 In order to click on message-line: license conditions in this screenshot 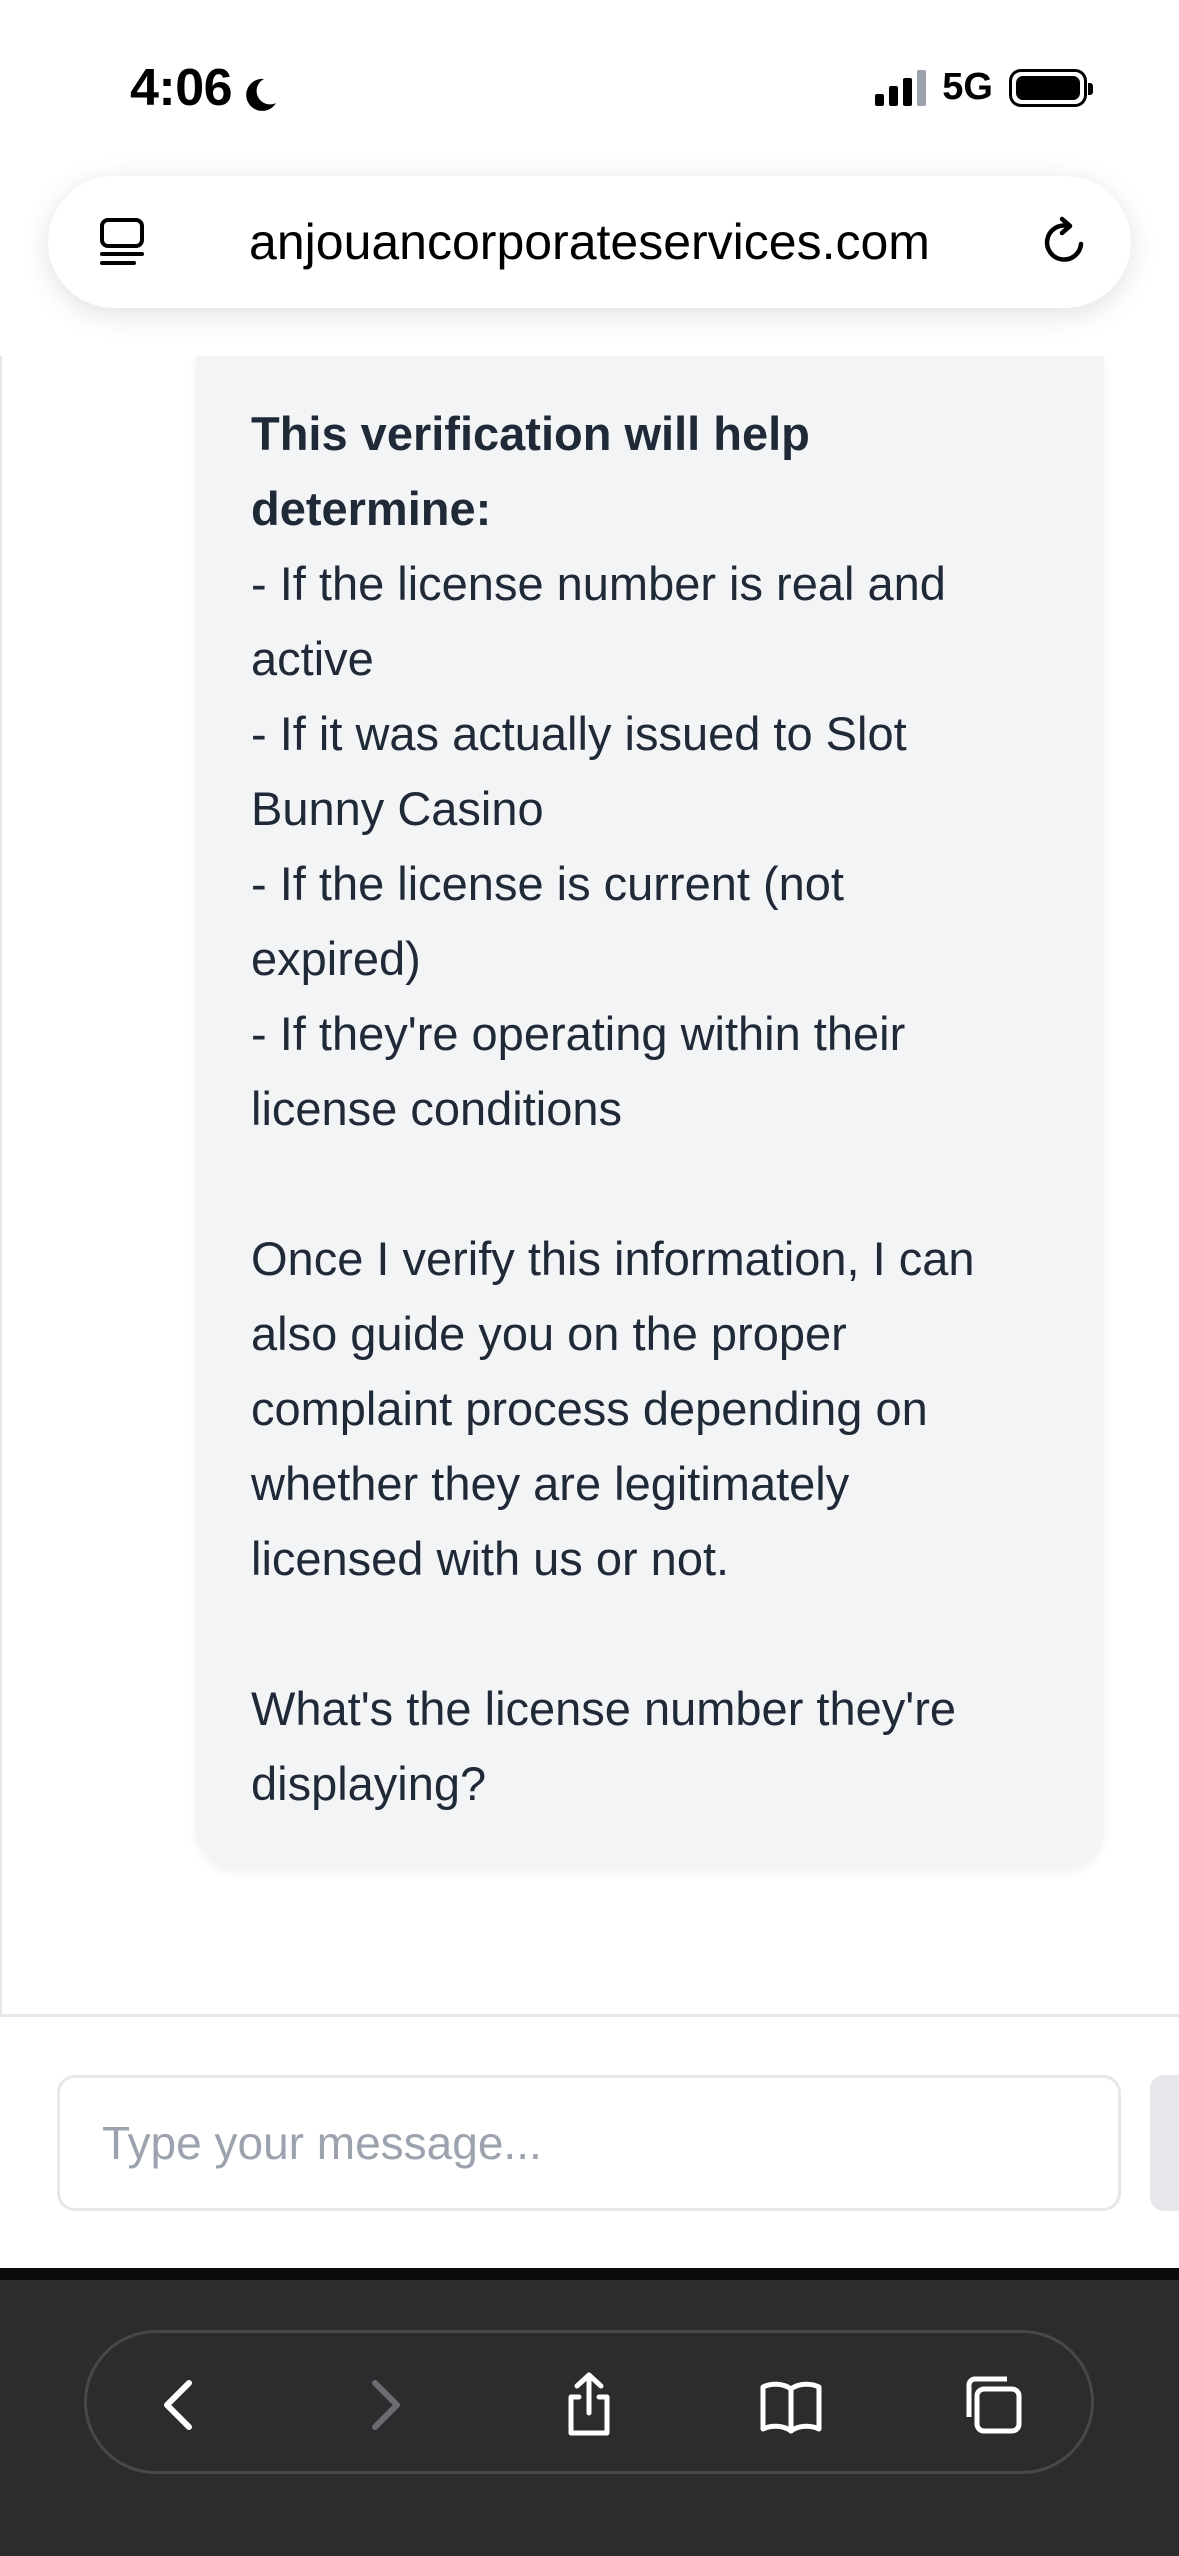, I will do `click(436, 1108)`.